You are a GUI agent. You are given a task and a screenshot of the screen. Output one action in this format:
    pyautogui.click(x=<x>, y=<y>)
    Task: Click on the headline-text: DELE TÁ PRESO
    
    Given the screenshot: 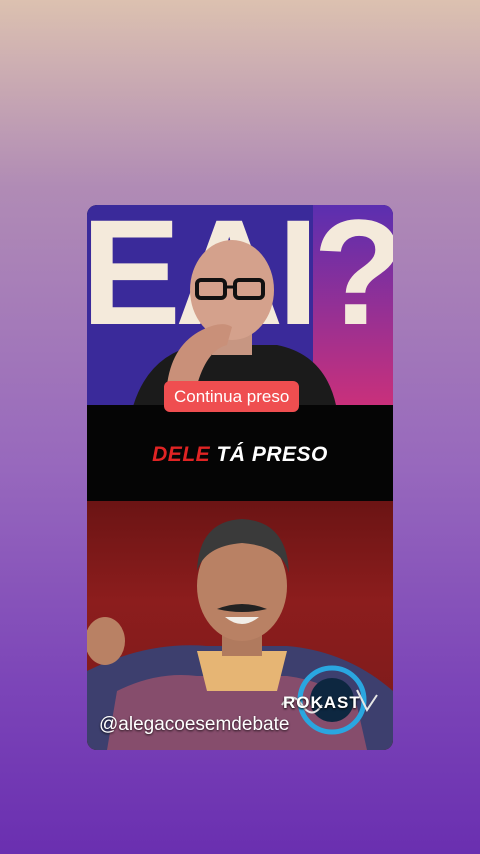 What is the action you would take?
    pyautogui.click(x=240, y=455)
    